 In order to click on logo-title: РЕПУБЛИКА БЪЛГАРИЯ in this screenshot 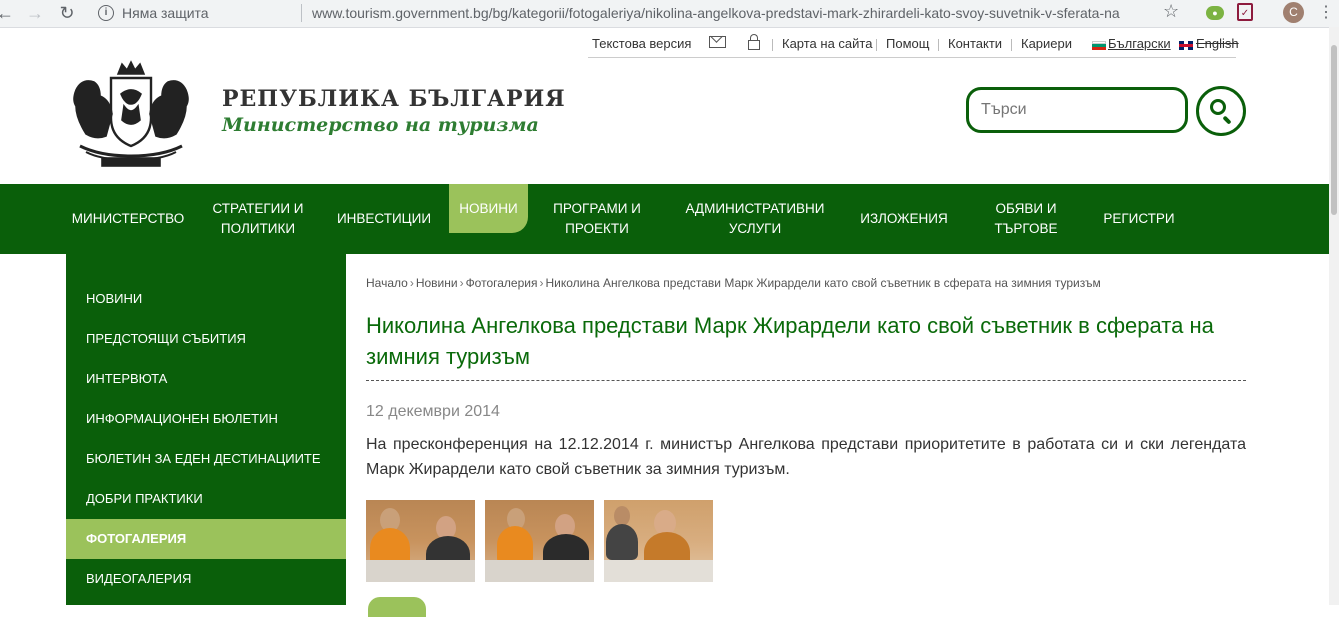, I will do `click(394, 99)`.